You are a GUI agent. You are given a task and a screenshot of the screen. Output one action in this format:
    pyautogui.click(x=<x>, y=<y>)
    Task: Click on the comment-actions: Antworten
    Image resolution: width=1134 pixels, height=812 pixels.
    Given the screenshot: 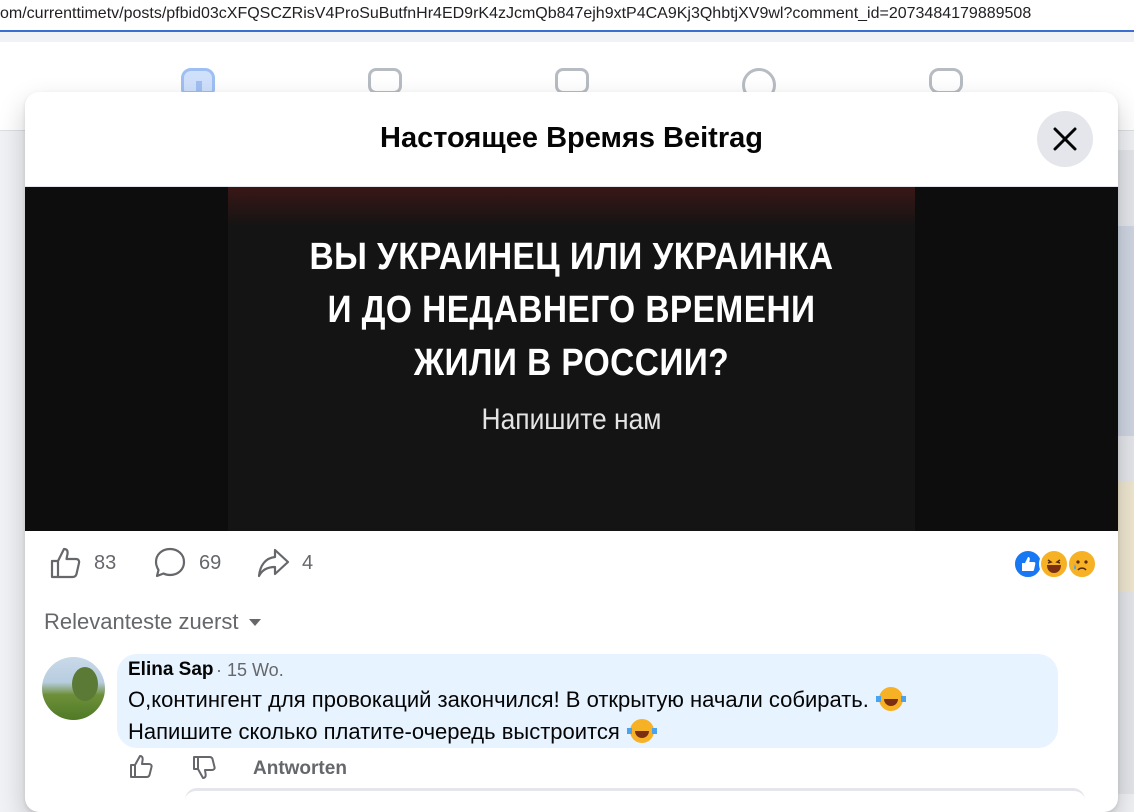 What is the action you would take?
    pyautogui.click(x=328, y=767)
    